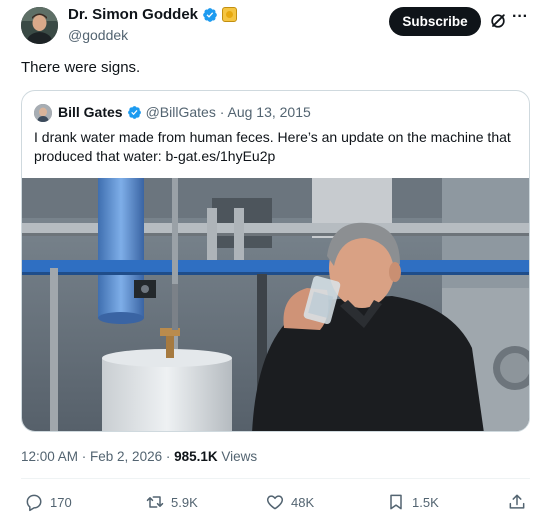 Image resolution: width=547 pixels, height=530 pixels. I want to click on bookmark-count: 1.5K, so click(425, 502).